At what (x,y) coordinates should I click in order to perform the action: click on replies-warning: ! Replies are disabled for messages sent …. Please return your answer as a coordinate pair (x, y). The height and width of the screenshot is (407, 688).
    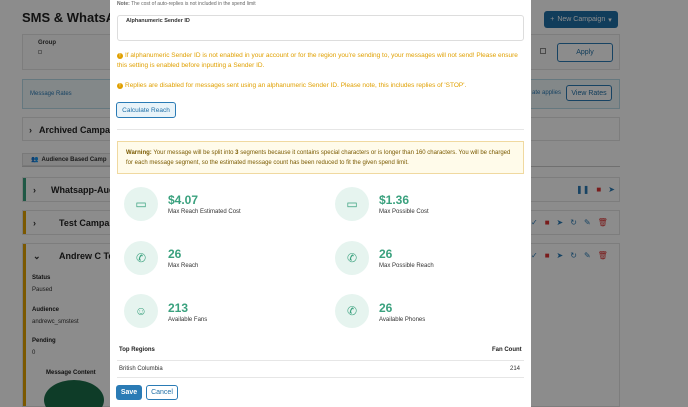
    Looking at the image, I should click on (322, 86).